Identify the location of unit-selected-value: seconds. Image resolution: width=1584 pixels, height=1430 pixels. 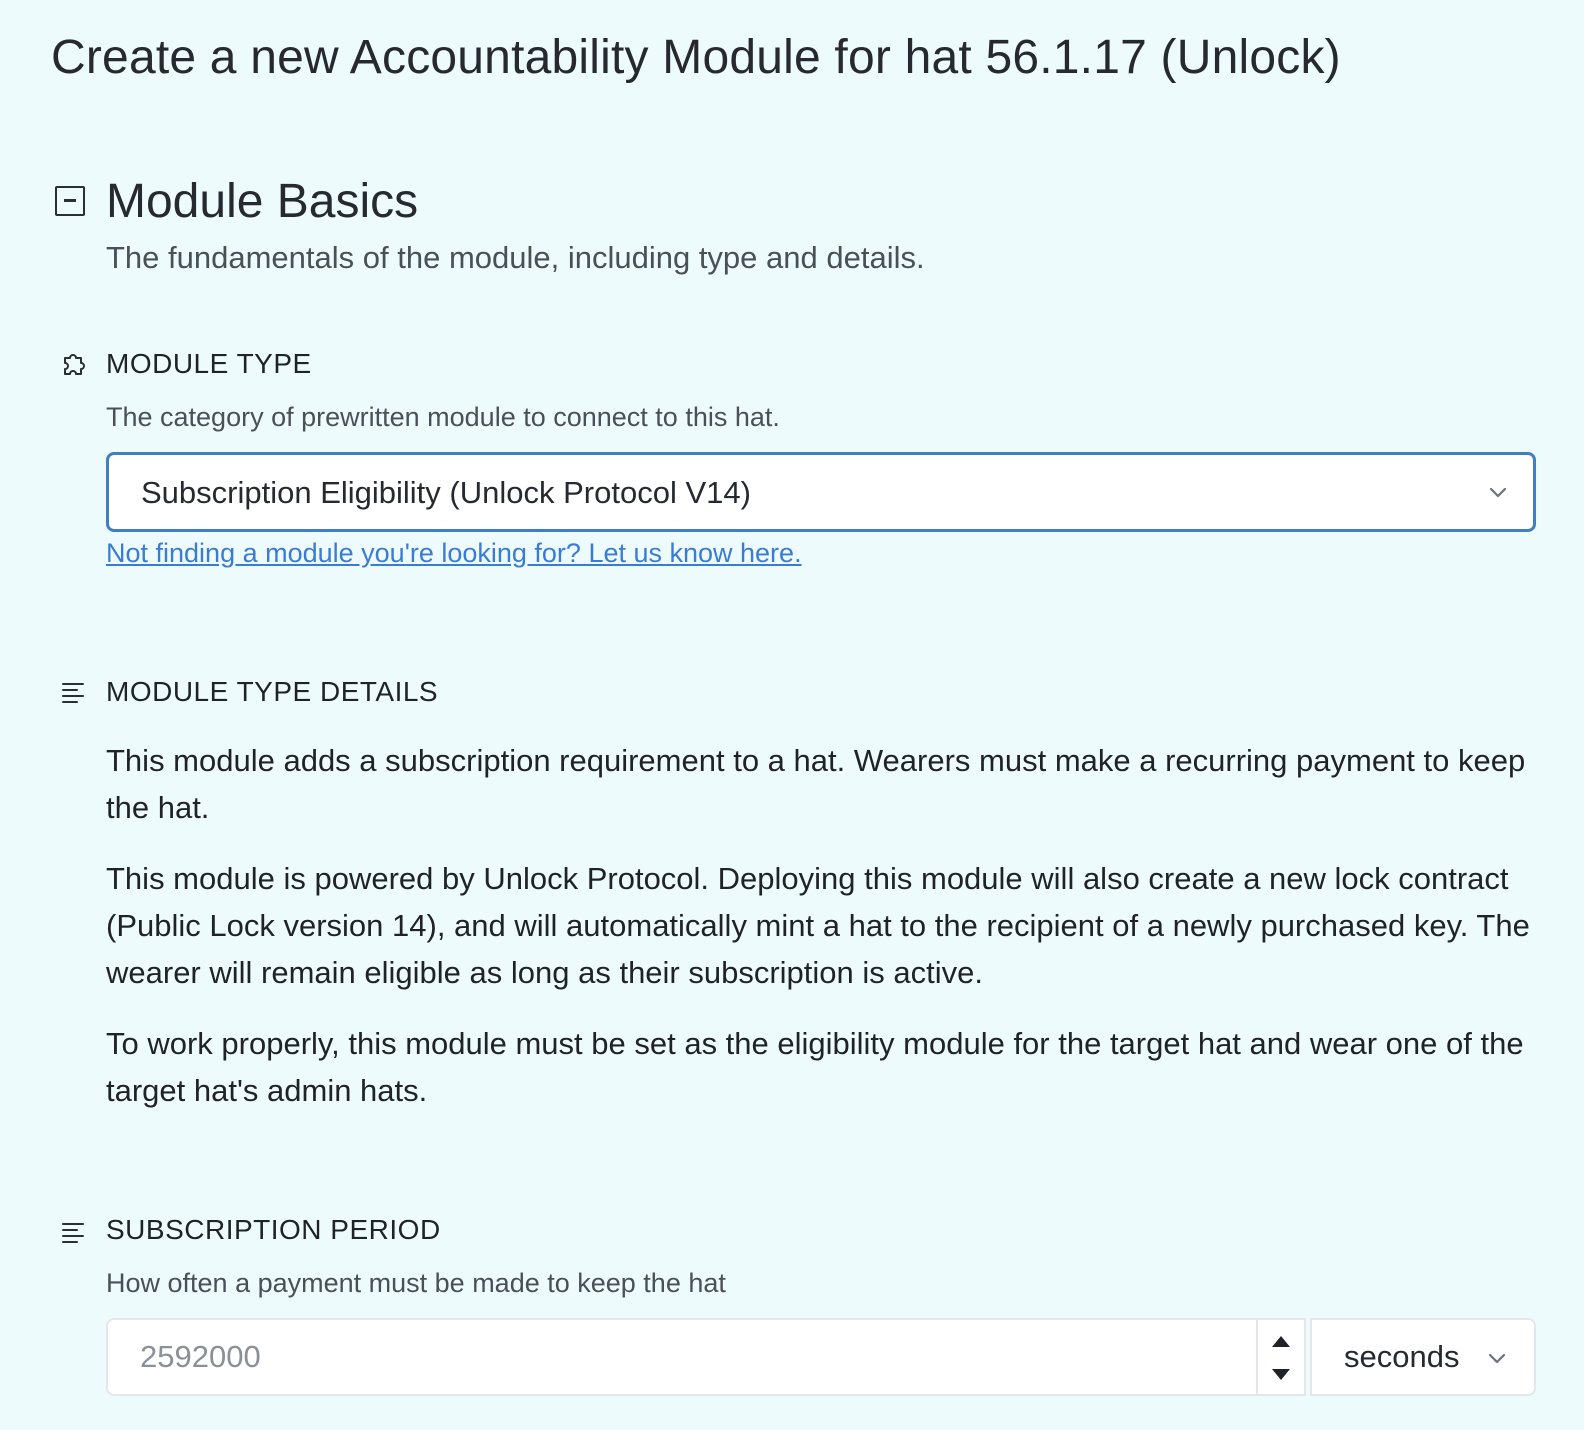
(1402, 1356).